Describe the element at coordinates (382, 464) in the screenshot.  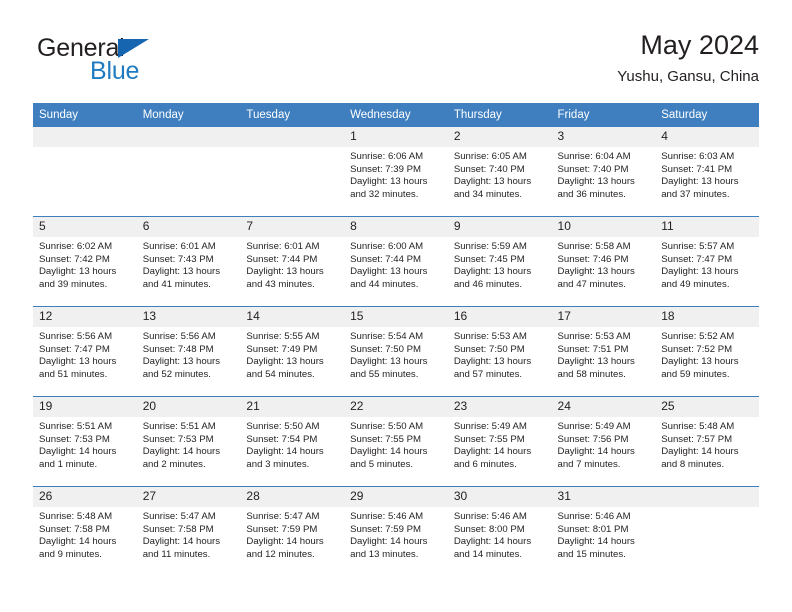
I see `daylight-duration-line2: and 5 minutes.` at that location.